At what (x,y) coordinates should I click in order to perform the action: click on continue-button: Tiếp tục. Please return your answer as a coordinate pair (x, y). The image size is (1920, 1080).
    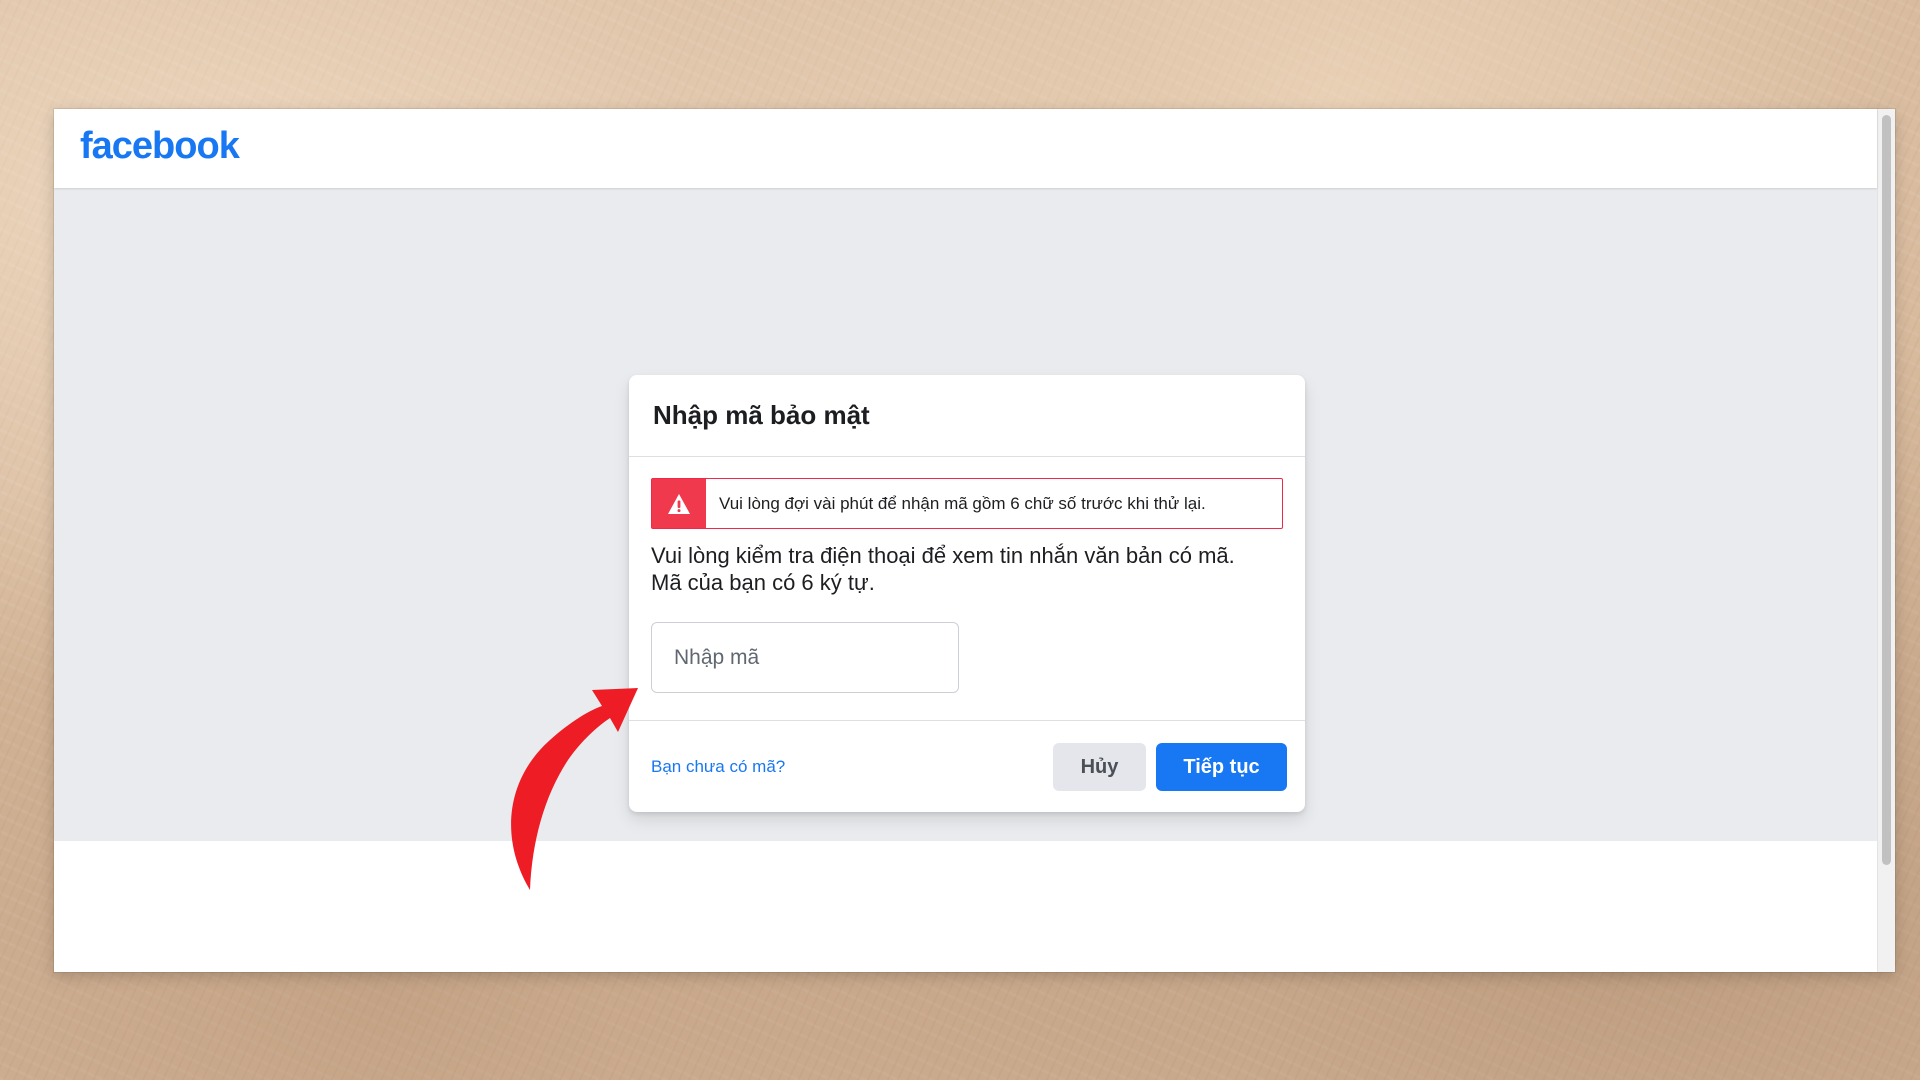
    Looking at the image, I should click on (1221, 767).